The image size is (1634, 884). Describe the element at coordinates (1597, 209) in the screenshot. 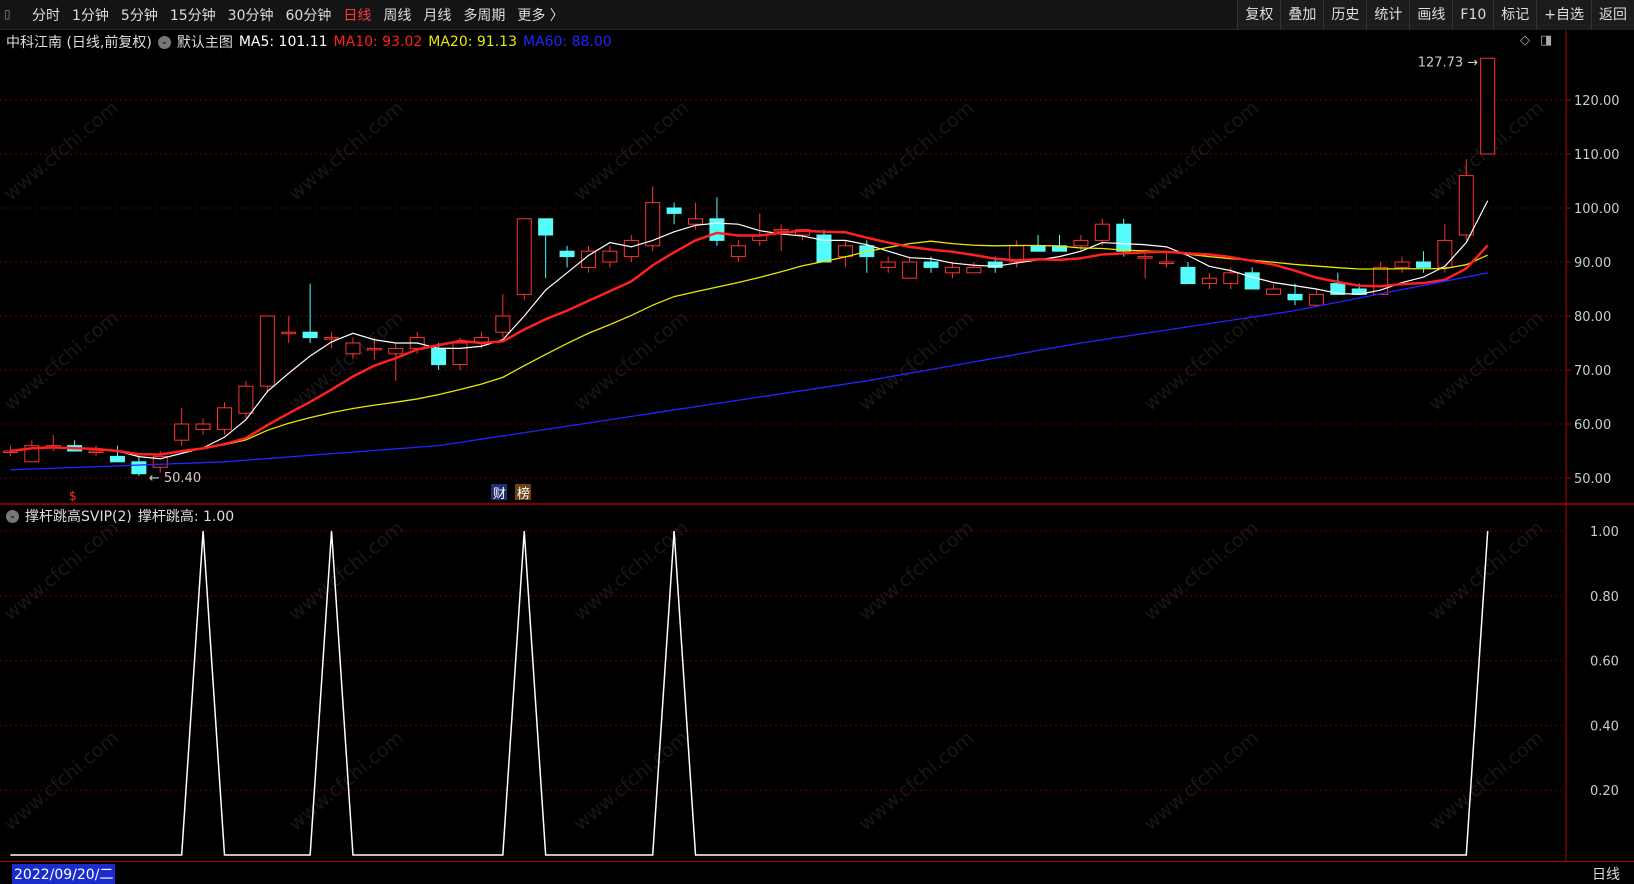

I see `price-label: 100.00` at that location.